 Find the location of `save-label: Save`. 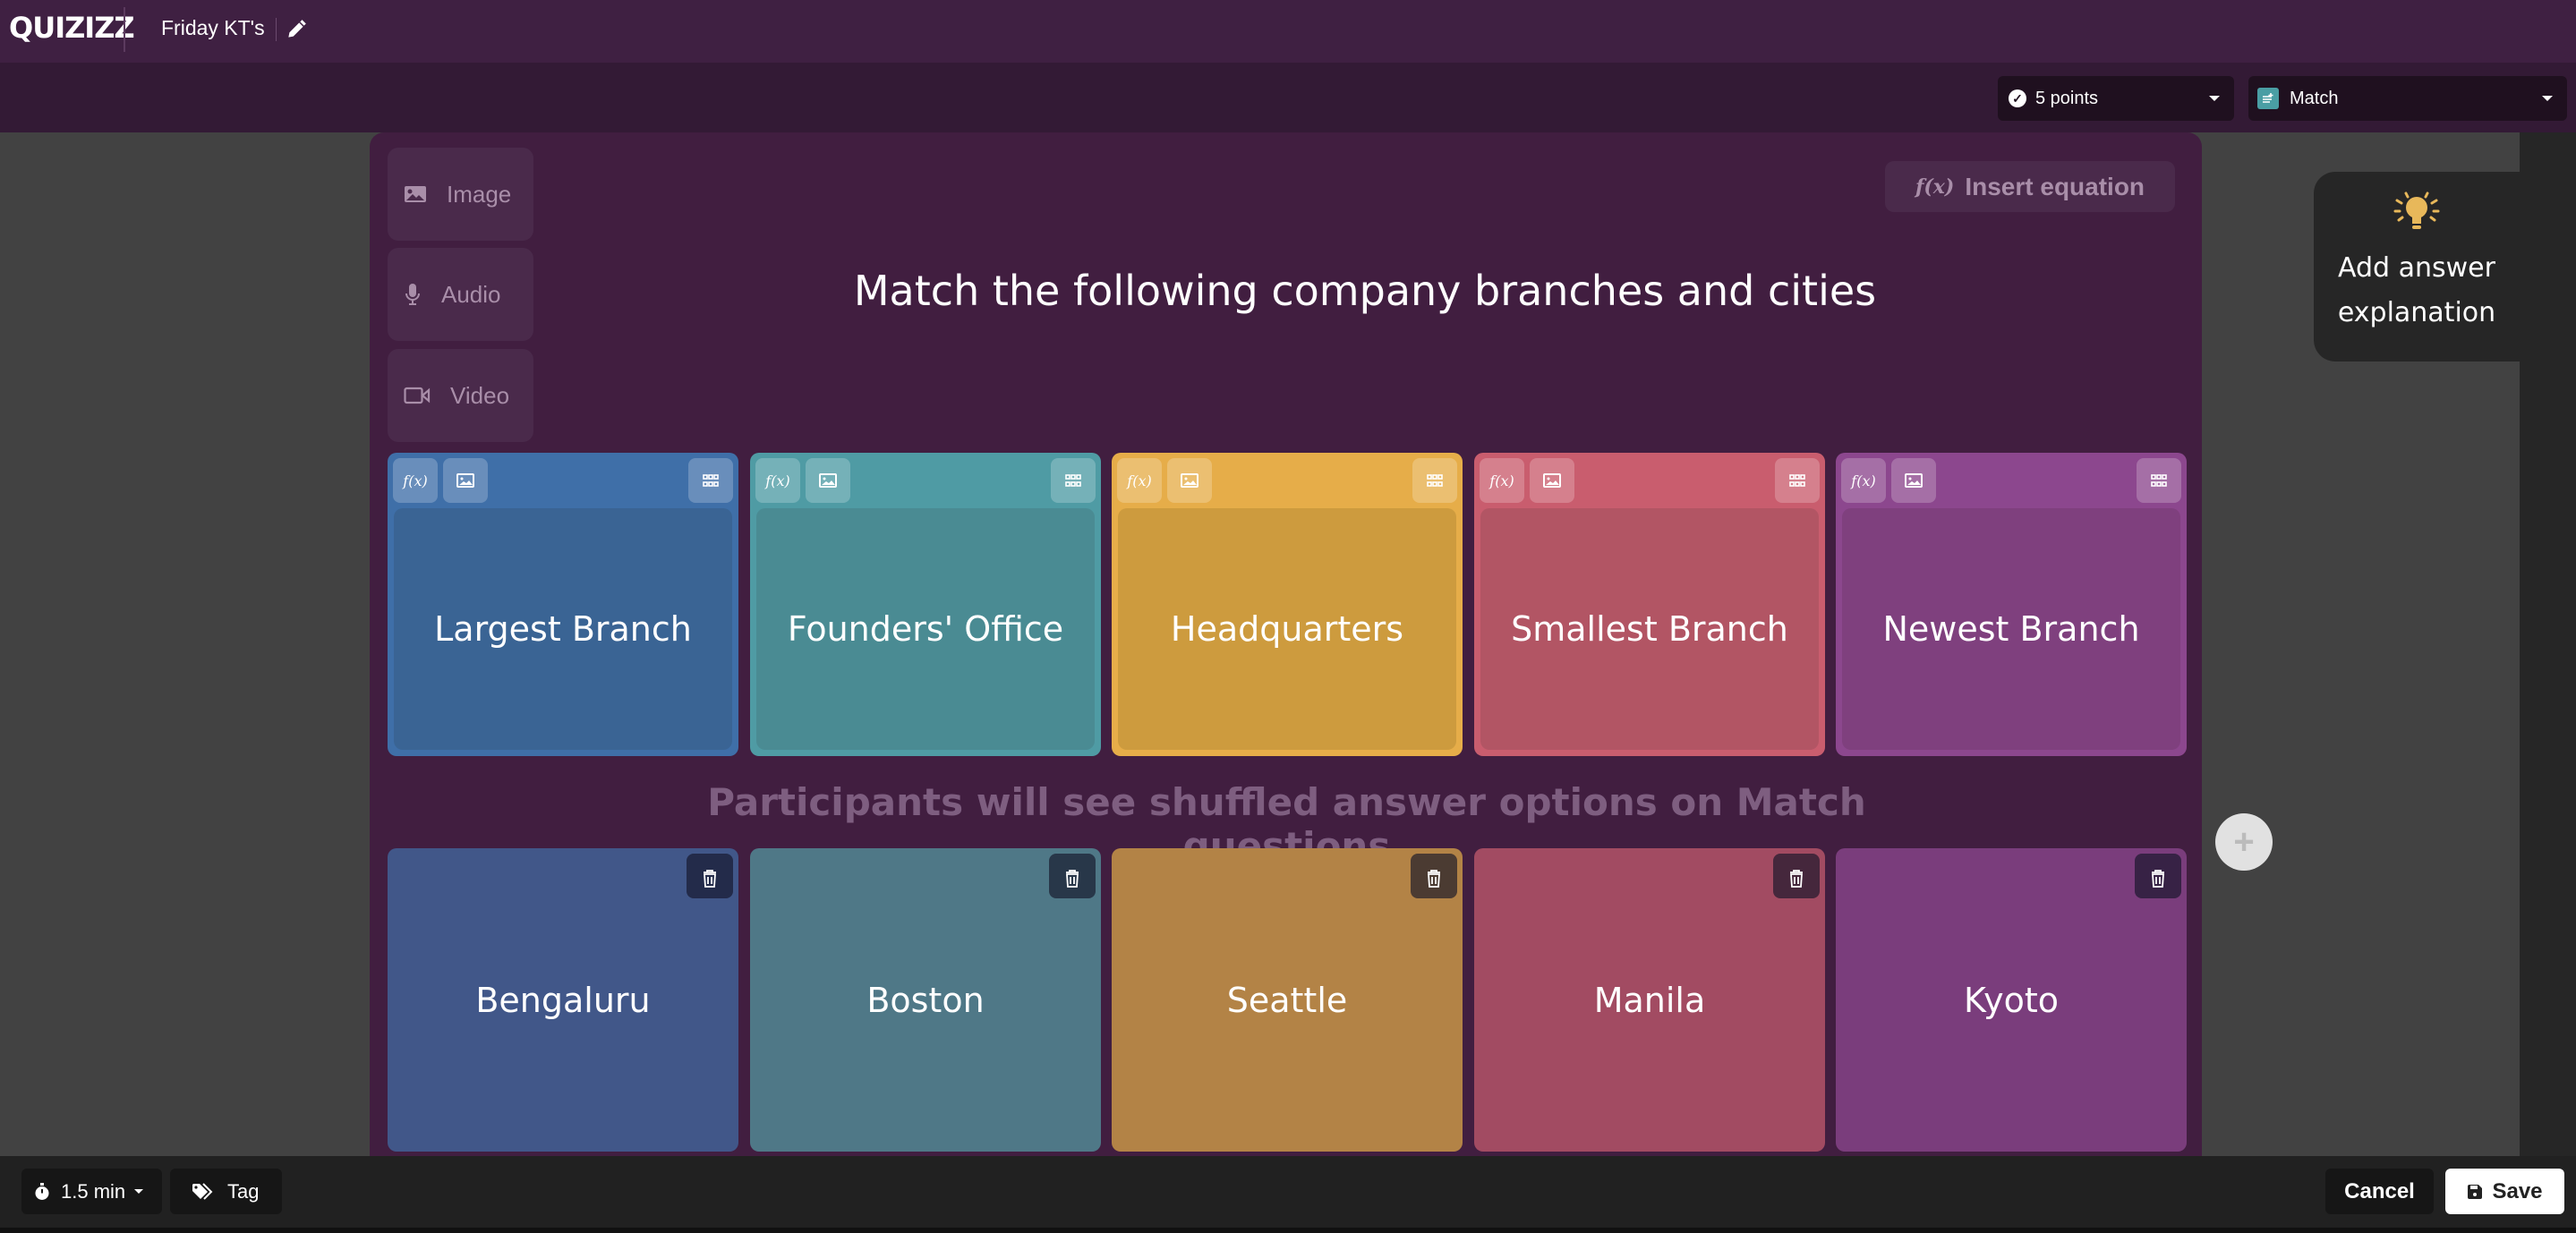

save-label: Save is located at coordinates (2517, 1190).